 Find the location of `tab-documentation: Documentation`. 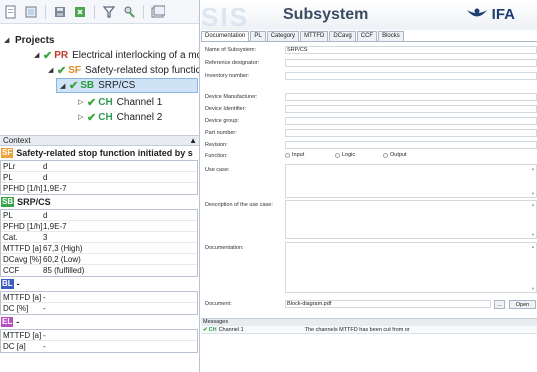

tab-documentation: Documentation is located at coordinates (225, 36).